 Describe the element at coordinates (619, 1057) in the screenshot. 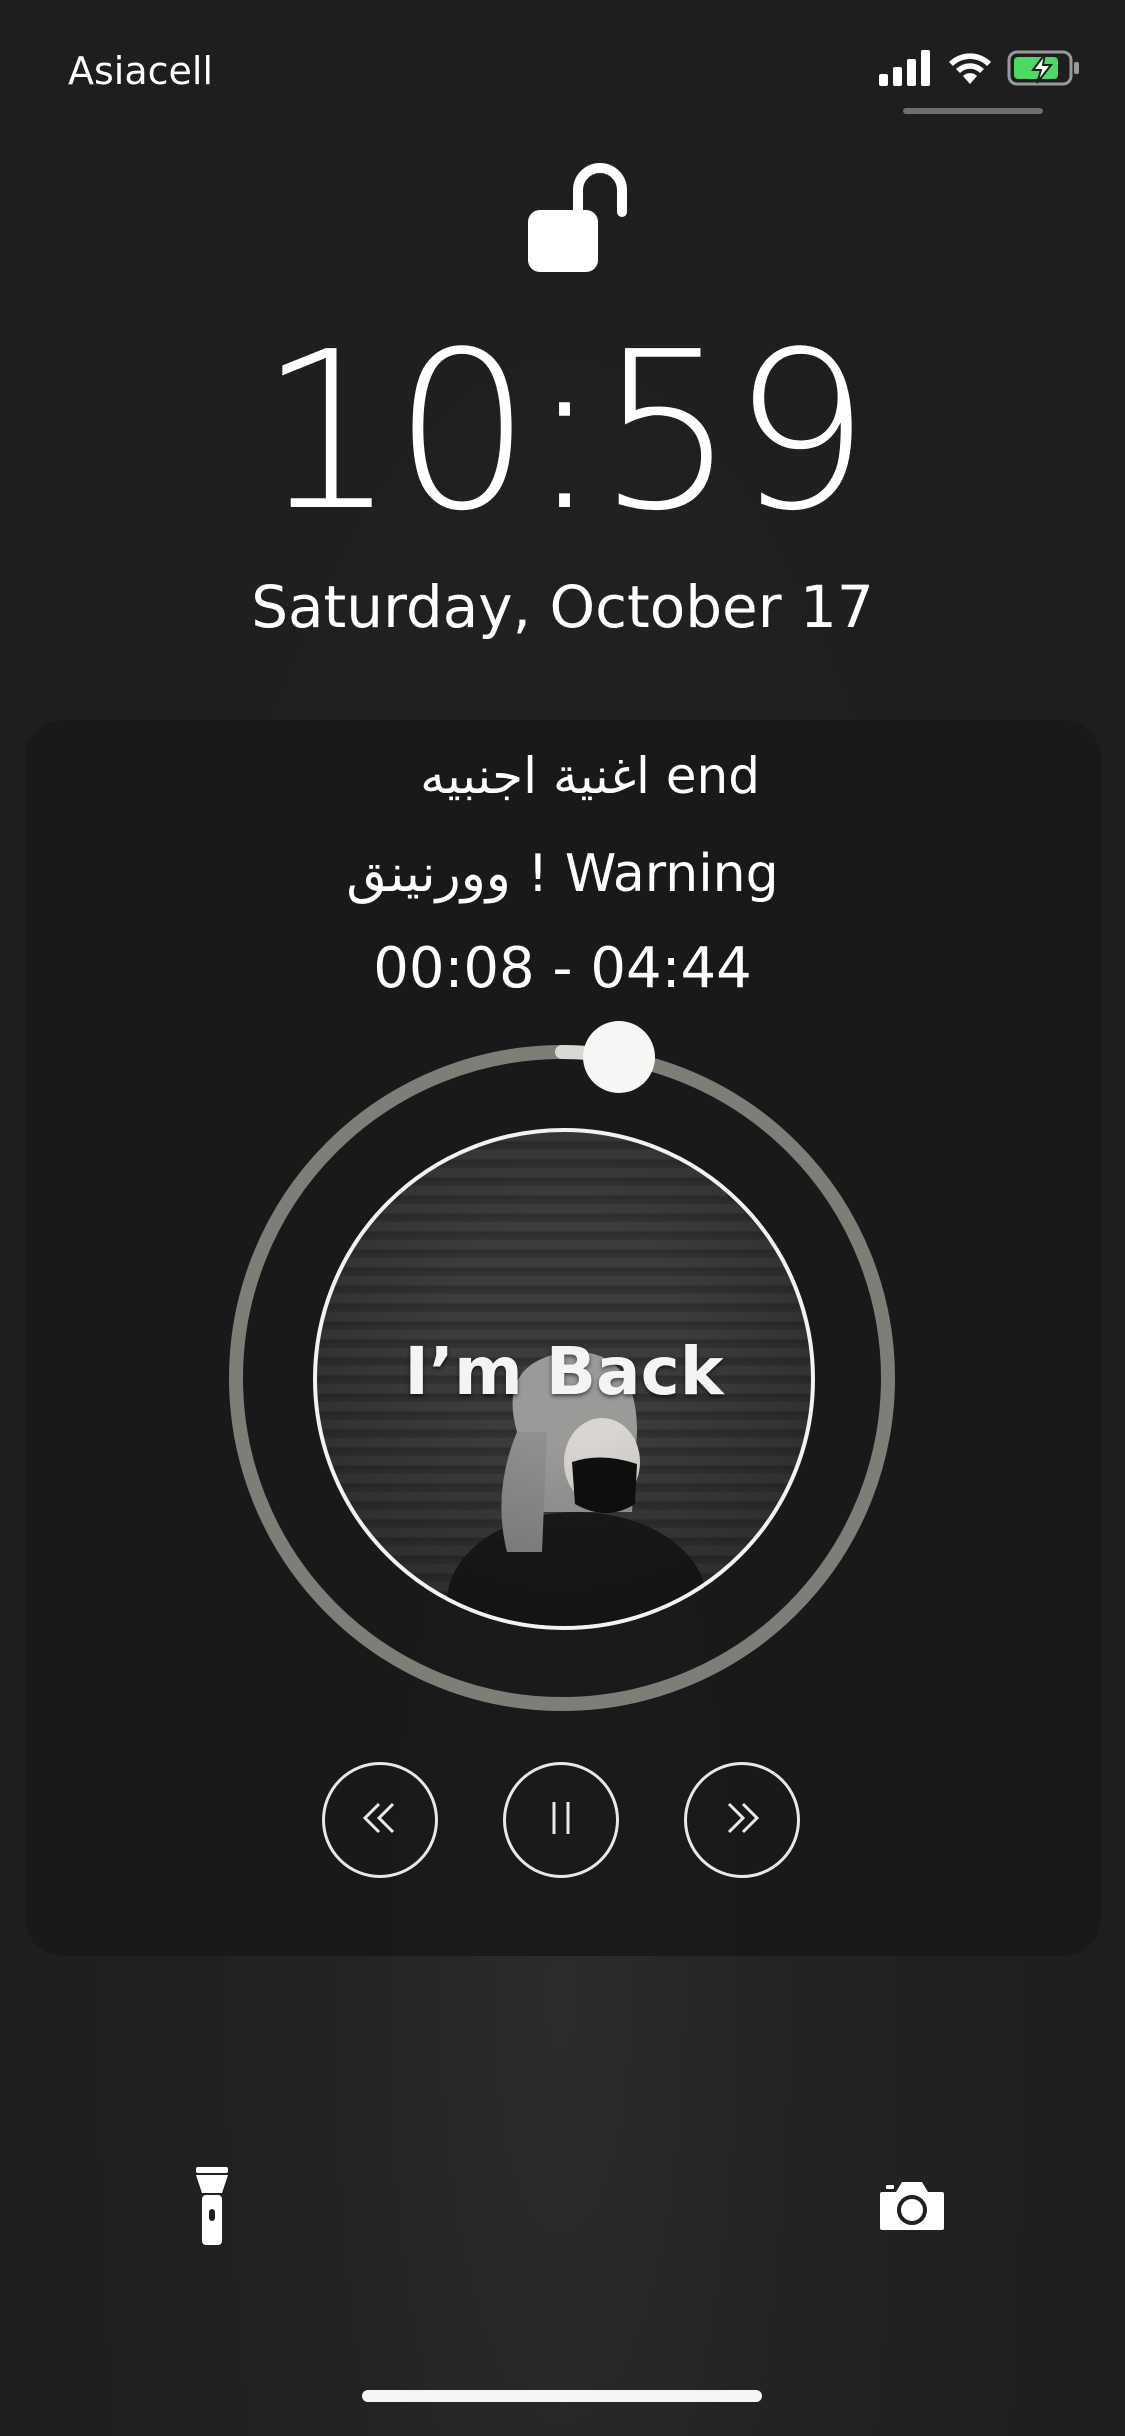

I see `progress-scrubber-knob` at that location.